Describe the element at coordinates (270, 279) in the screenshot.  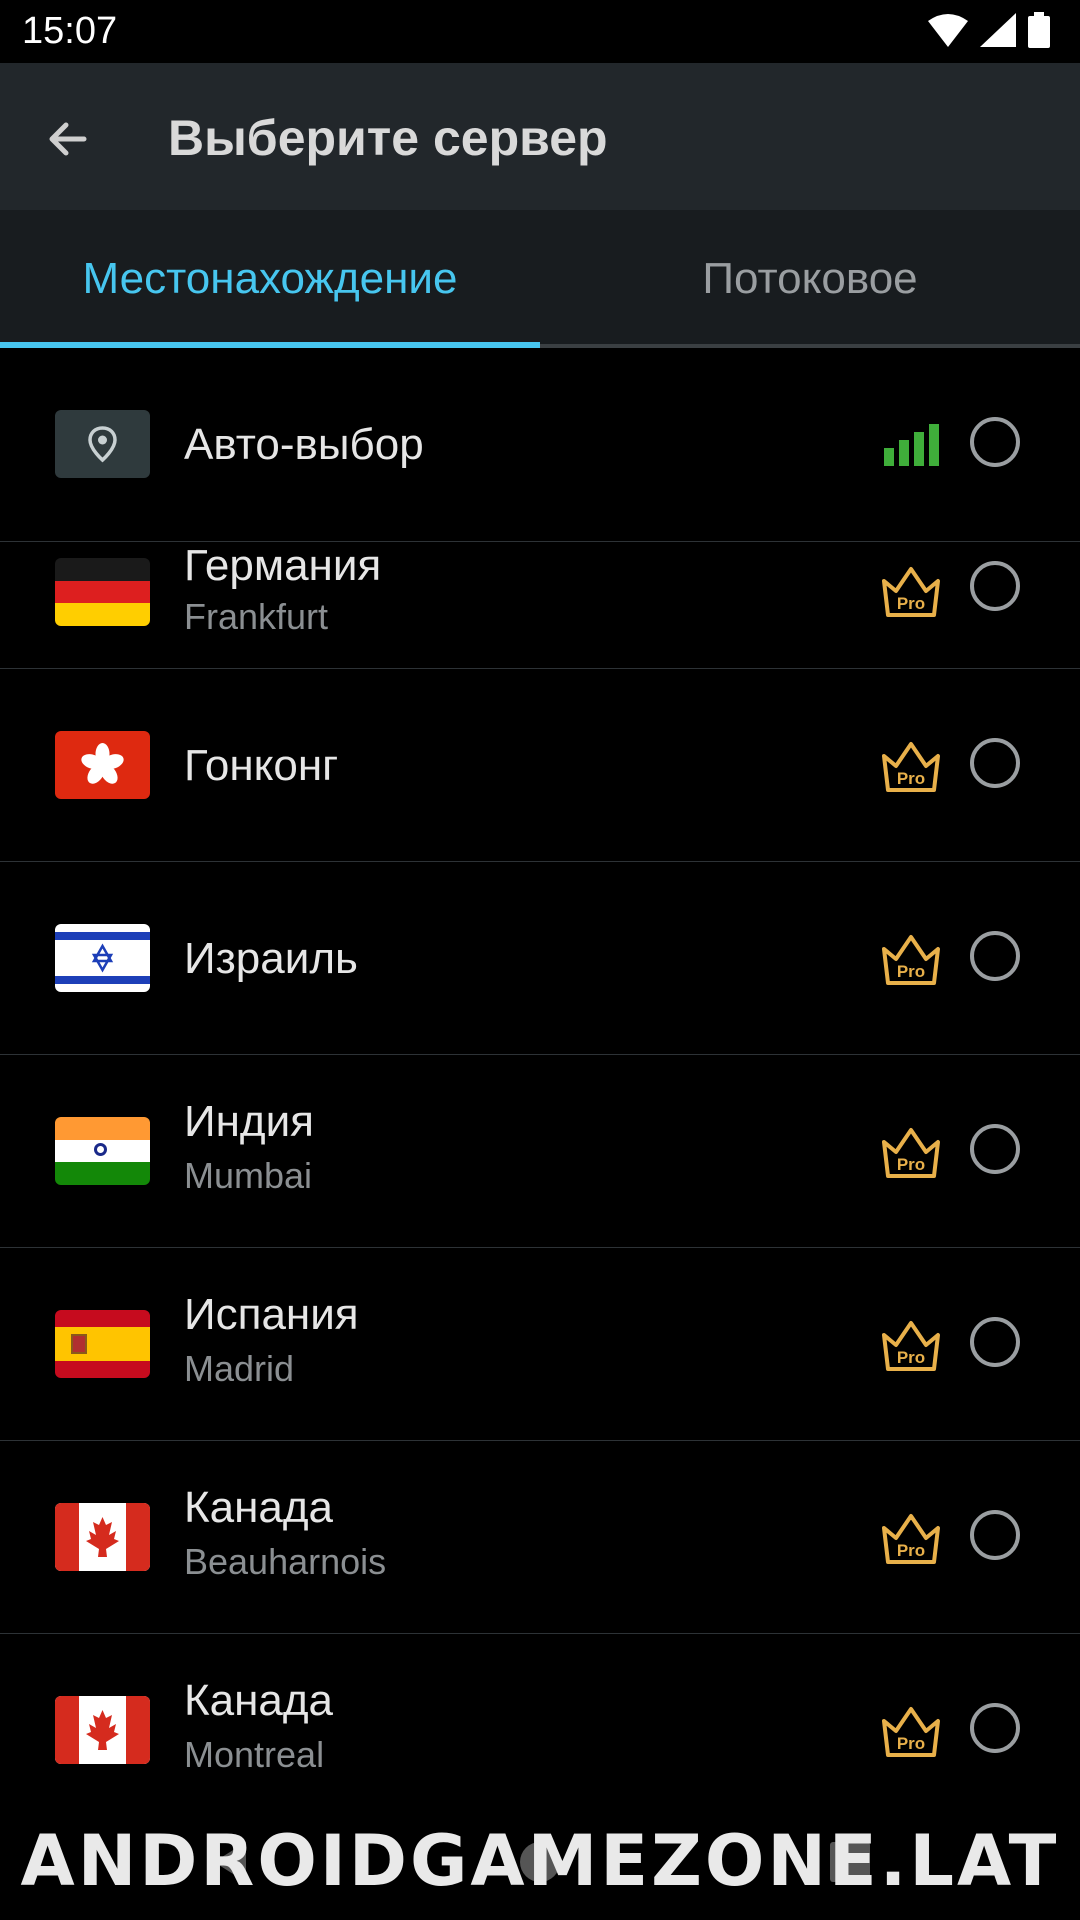
I see `tab-location: Местонахождение` at that location.